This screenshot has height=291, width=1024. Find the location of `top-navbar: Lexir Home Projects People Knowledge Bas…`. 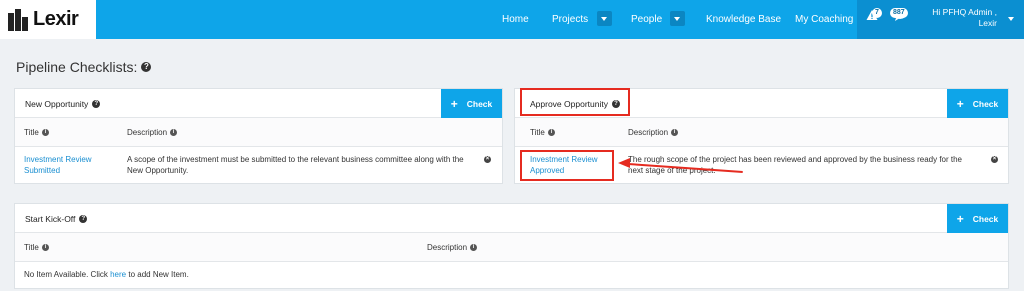

top-navbar: Lexir Home Projects People Knowledge Bas… is located at coordinates (512, 19).